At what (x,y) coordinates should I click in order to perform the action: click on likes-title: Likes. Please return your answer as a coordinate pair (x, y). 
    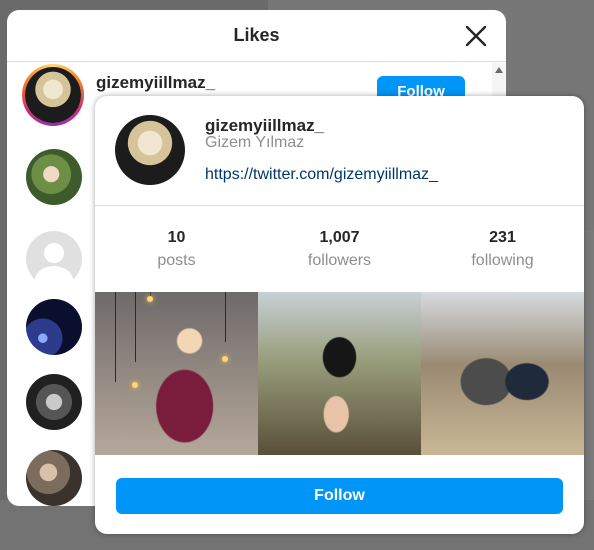
    Looking at the image, I should click on (256, 35).